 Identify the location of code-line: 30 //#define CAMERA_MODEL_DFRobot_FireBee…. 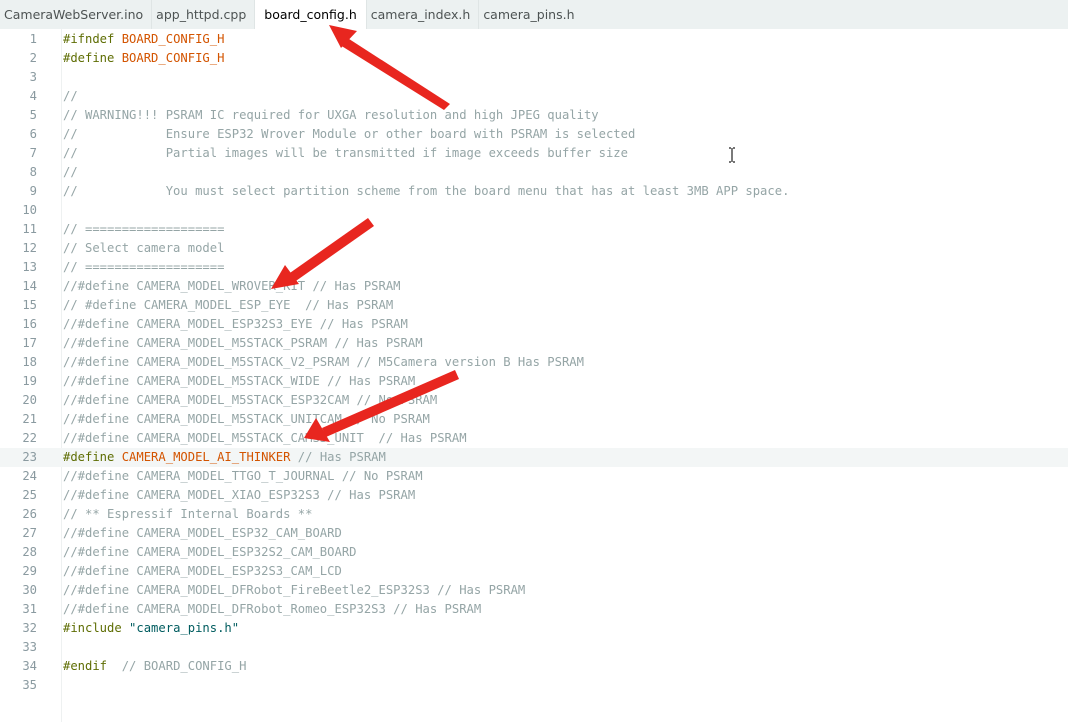
(534, 590).